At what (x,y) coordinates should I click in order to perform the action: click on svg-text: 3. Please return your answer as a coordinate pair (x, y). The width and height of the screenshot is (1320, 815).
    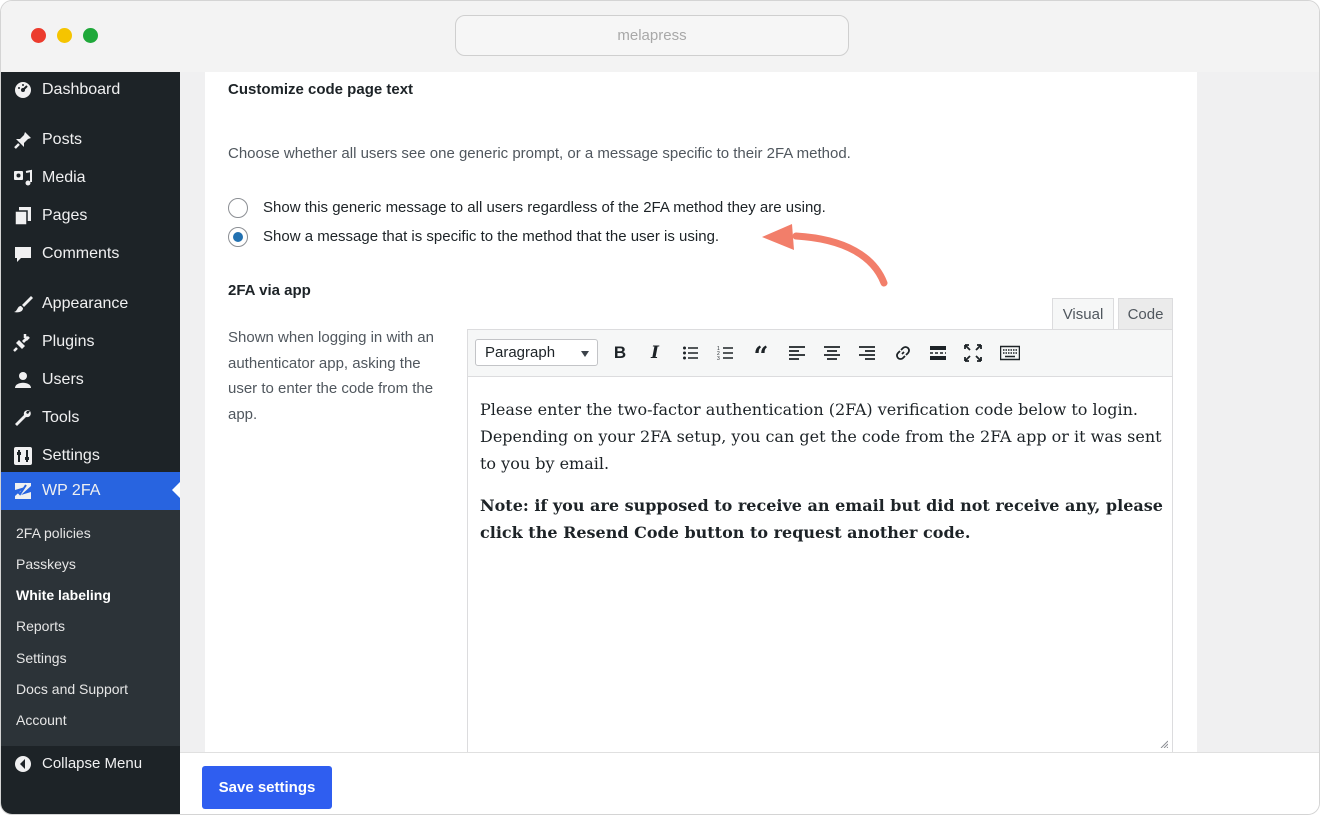
    Looking at the image, I should click on (718, 359).